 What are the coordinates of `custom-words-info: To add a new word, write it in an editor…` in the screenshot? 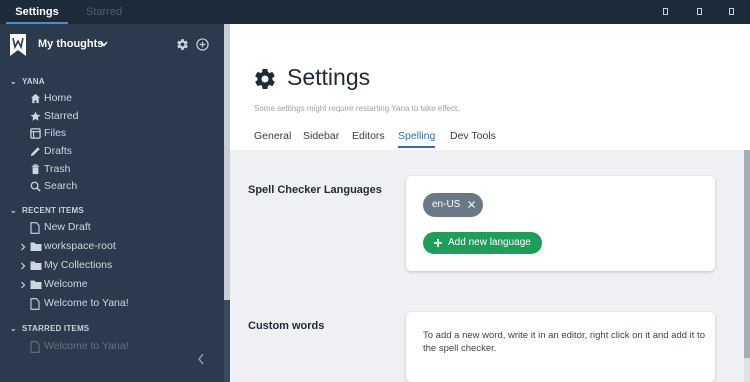 It's located at (564, 342).